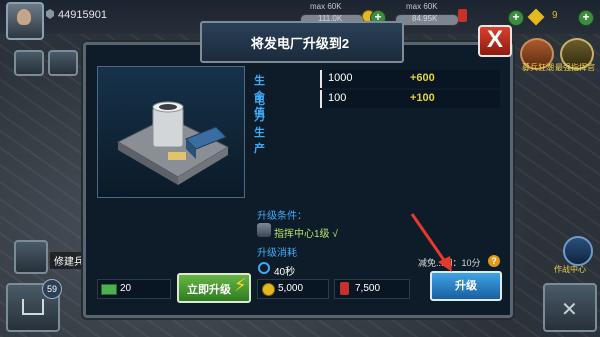 The width and height of the screenshot is (600, 337). I want to click on dialog-title: 将发电厂升级到2, so click(300, 43).